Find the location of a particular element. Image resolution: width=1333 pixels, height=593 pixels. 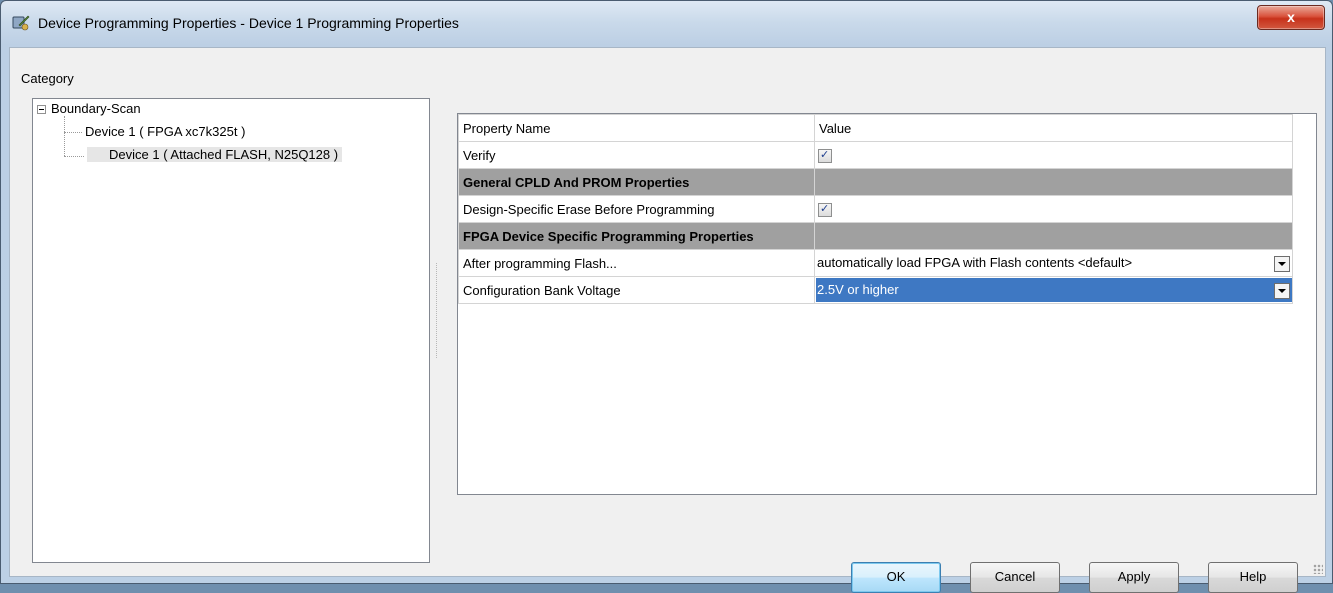

close-button: x is located at coordinates (1291, 17).